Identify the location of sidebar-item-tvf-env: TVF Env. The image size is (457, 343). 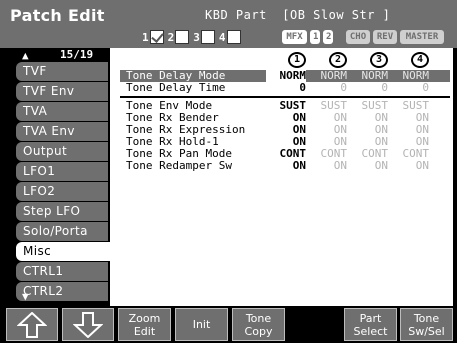
(62, 91).